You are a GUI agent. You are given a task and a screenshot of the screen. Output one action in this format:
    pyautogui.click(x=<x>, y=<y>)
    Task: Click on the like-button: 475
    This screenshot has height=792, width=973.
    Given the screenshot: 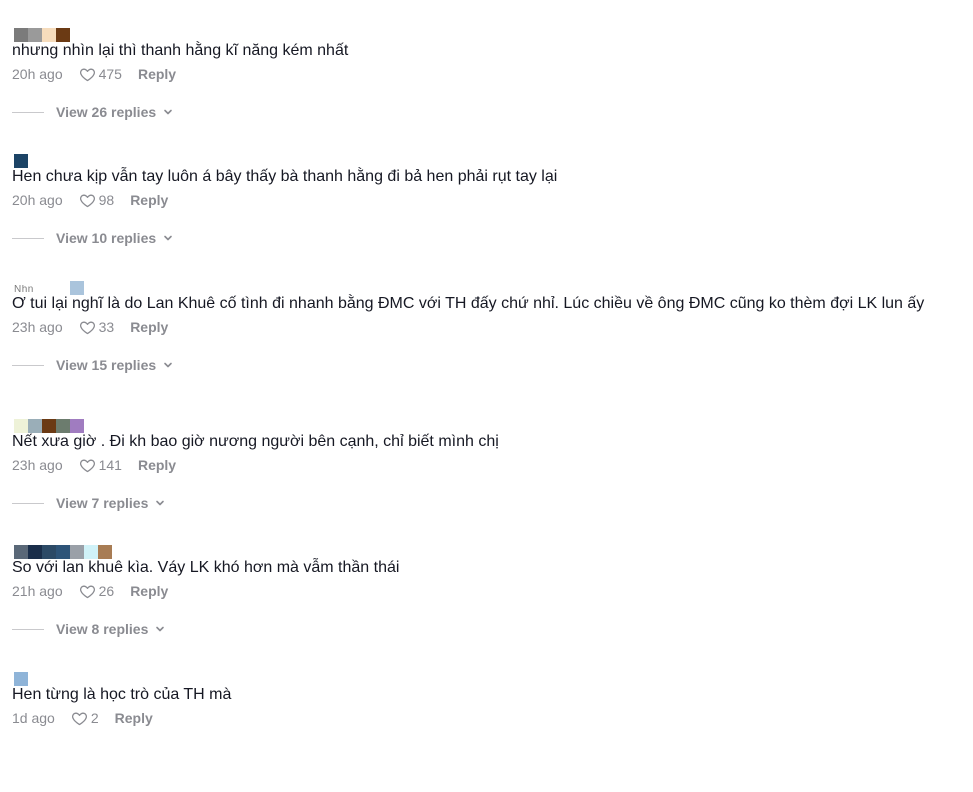 What is the action you would take?
    pyautogui.click(x=100, y=74)
    